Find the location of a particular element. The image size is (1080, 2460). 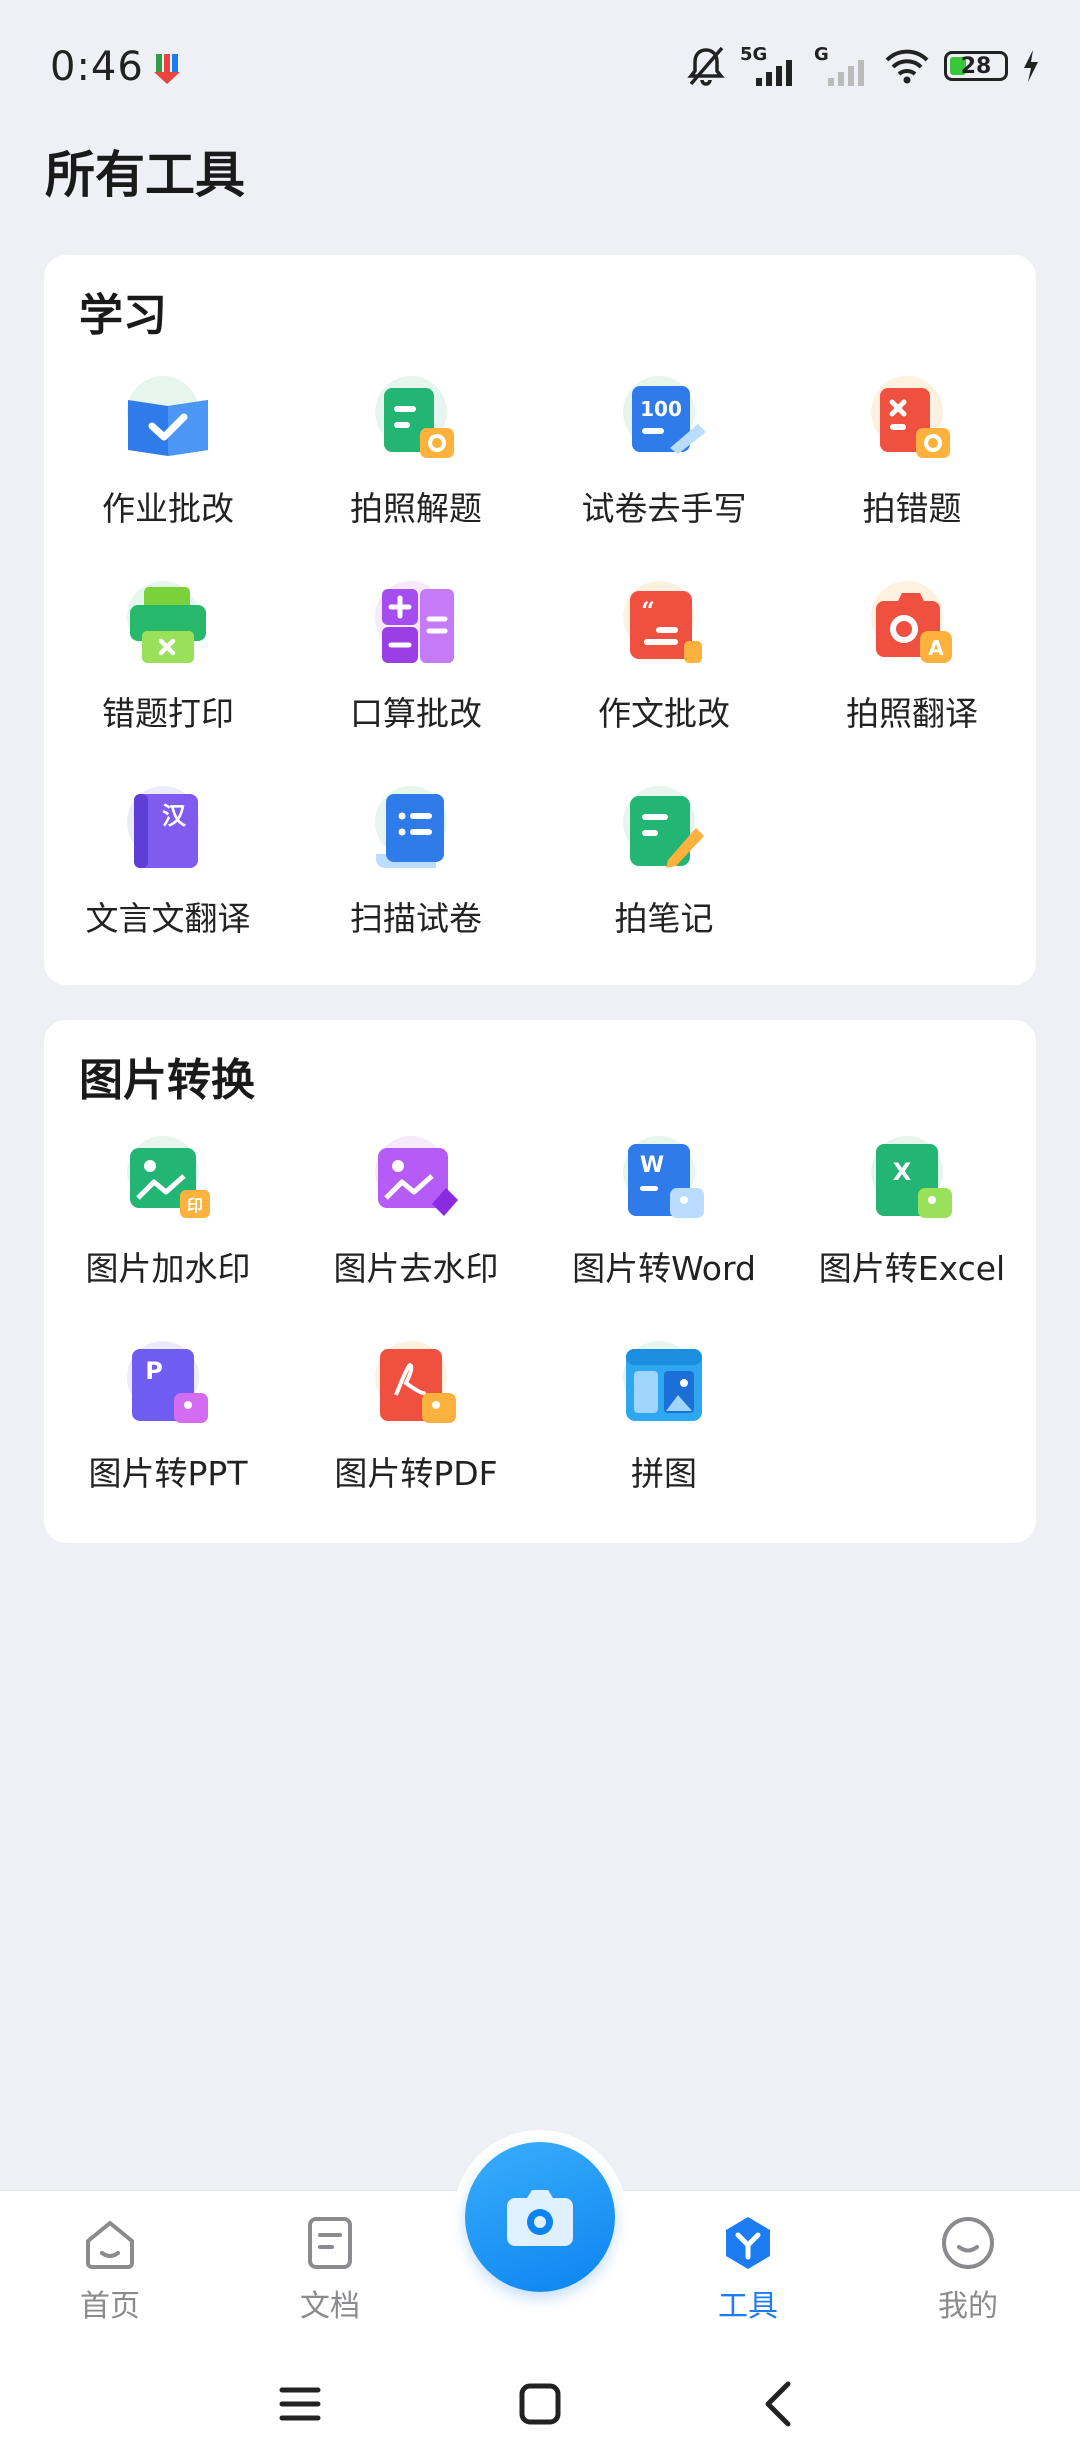

svg-text: X is located at coordinates (902, 1172).